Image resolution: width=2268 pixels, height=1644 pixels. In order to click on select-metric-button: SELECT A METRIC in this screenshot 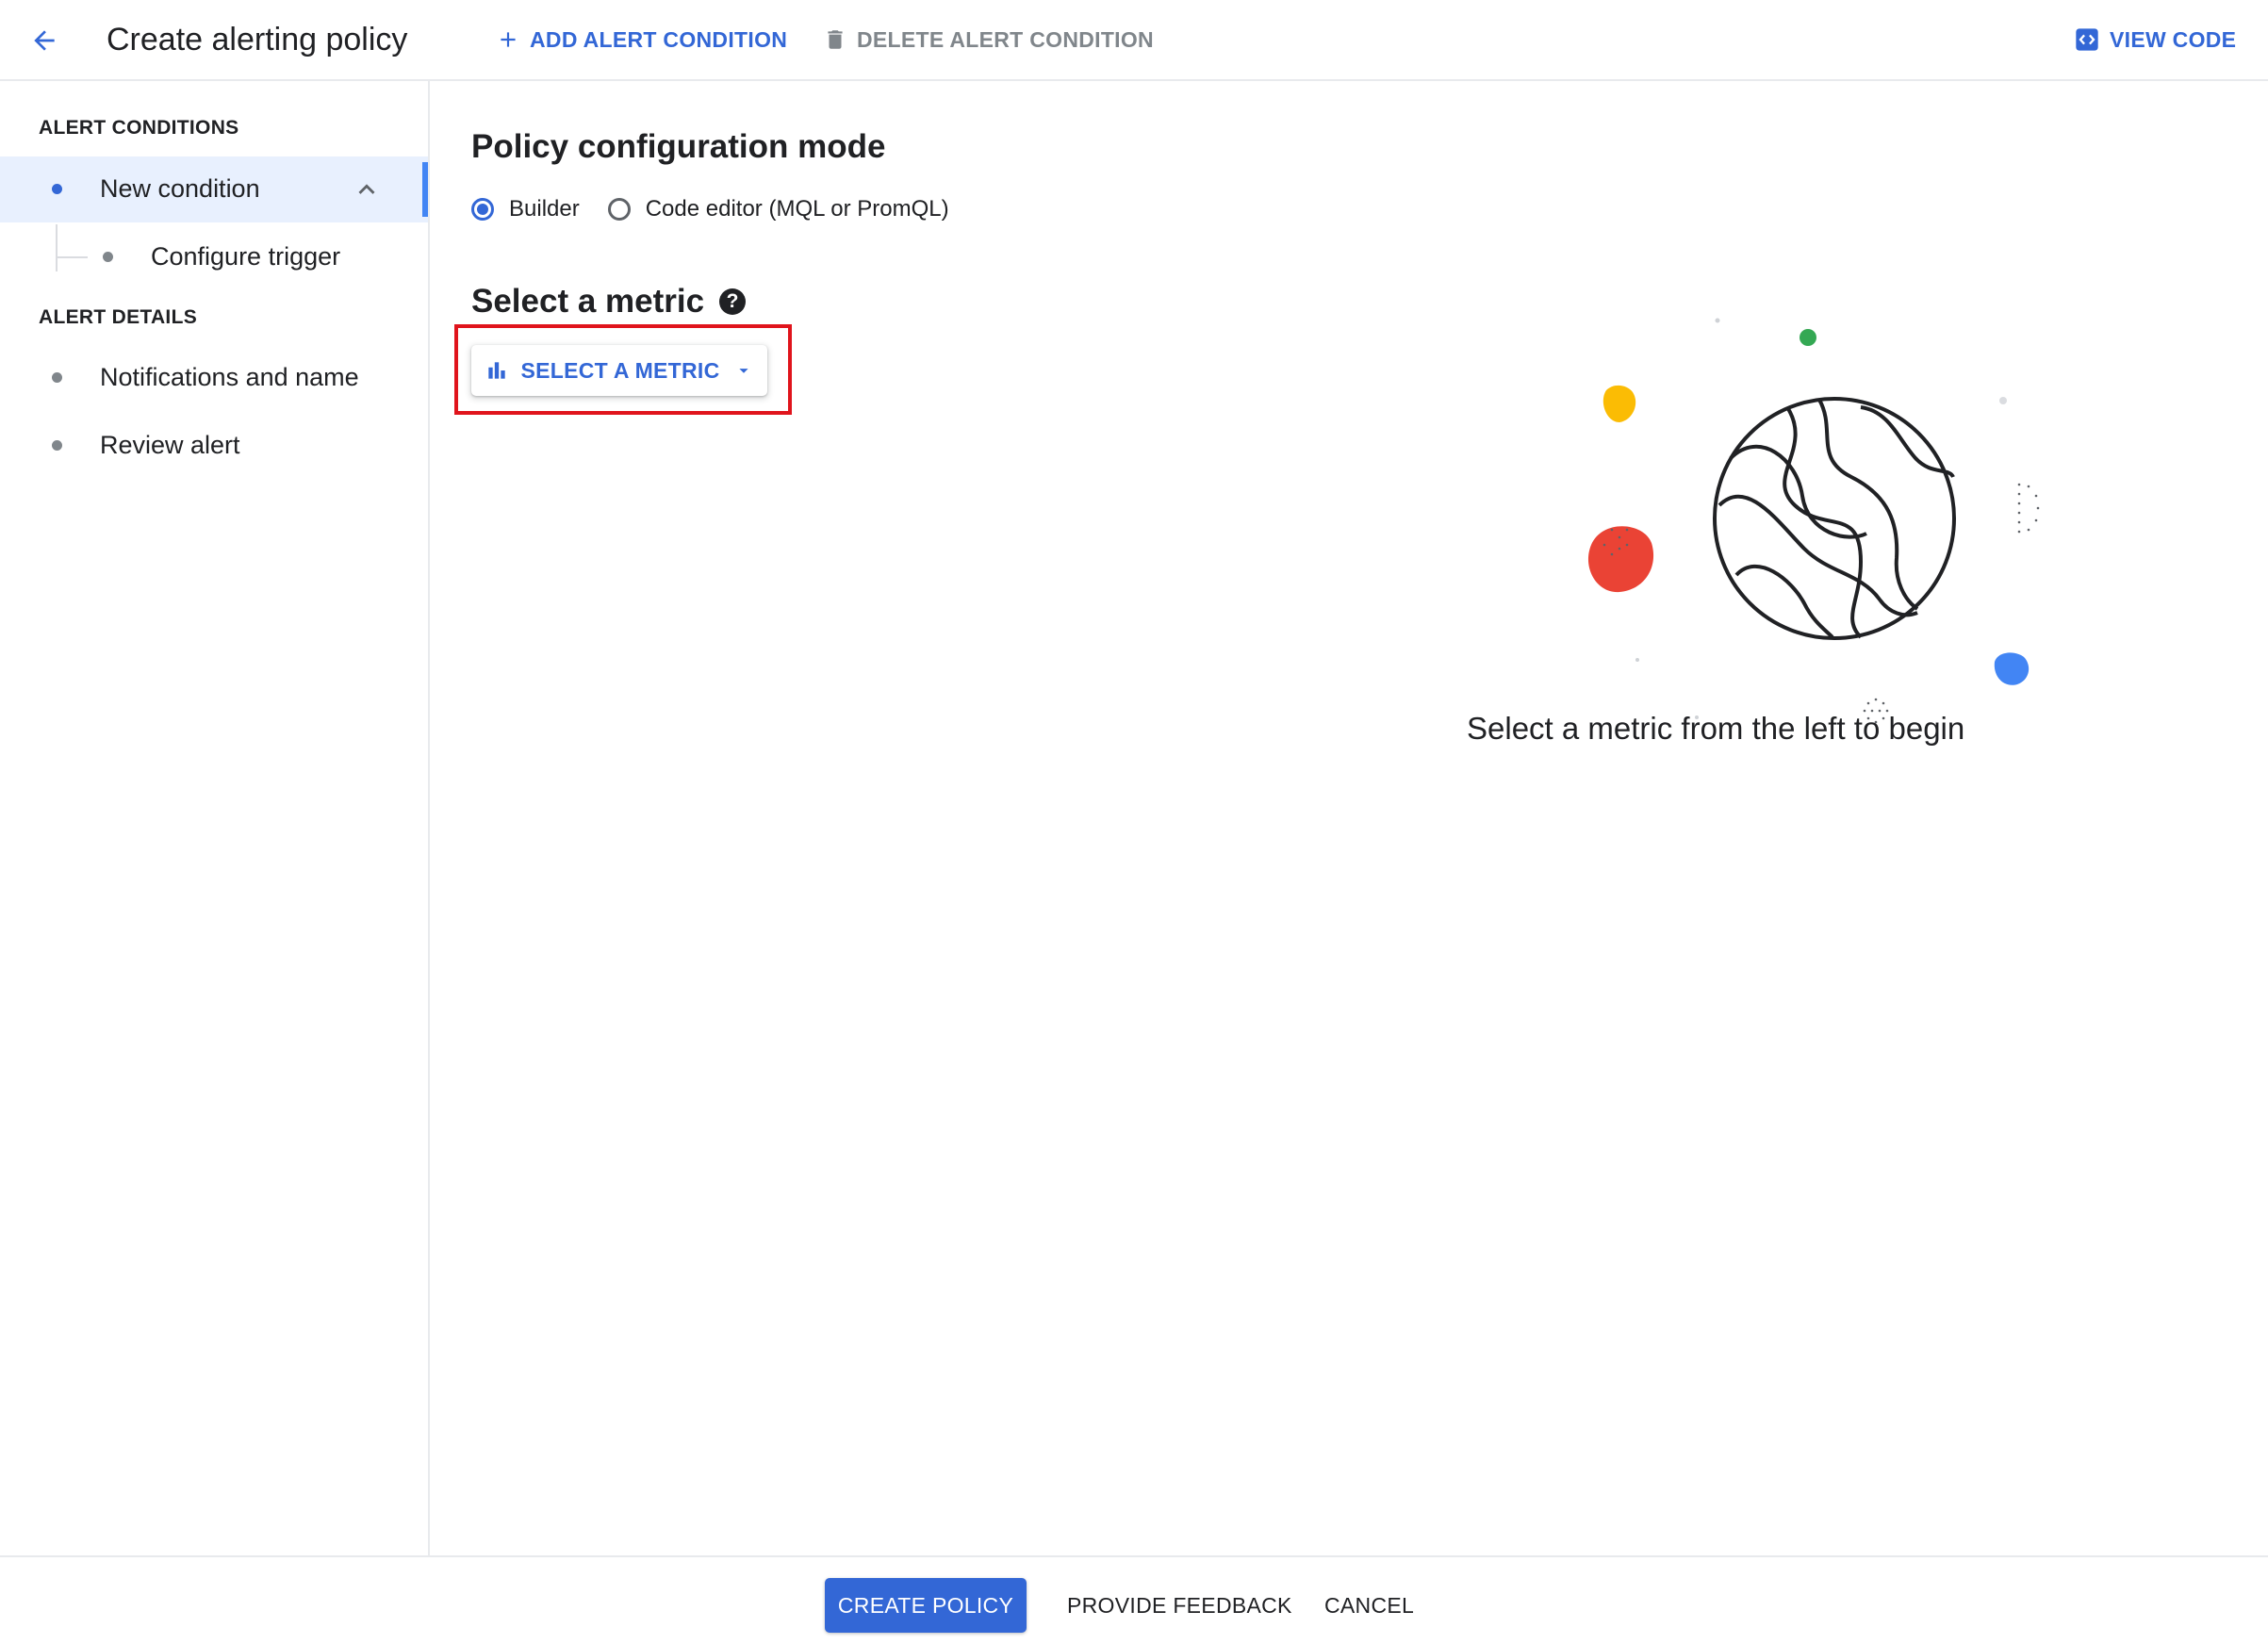, I will do `click(619, 370)`.